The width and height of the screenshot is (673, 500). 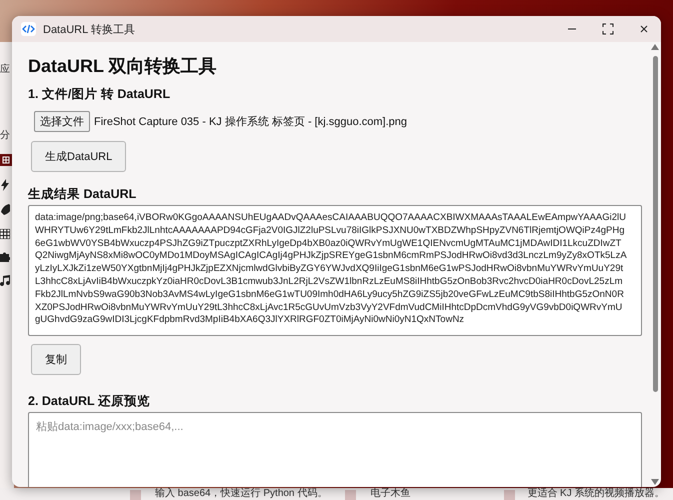 I want to click on section-title: 1. 文件/图片 转 DataURL, so click(x=99, y=94).